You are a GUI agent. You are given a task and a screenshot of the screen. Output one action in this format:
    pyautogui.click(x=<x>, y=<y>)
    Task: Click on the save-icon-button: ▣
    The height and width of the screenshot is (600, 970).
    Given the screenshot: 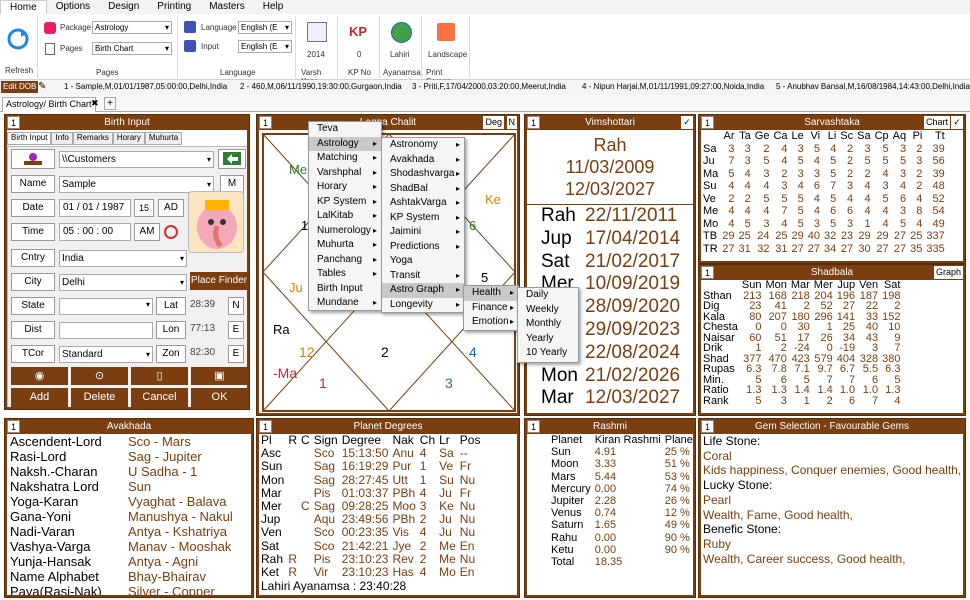 What is the action you would take?
    pyautogui.click(x=219, y=376)
    